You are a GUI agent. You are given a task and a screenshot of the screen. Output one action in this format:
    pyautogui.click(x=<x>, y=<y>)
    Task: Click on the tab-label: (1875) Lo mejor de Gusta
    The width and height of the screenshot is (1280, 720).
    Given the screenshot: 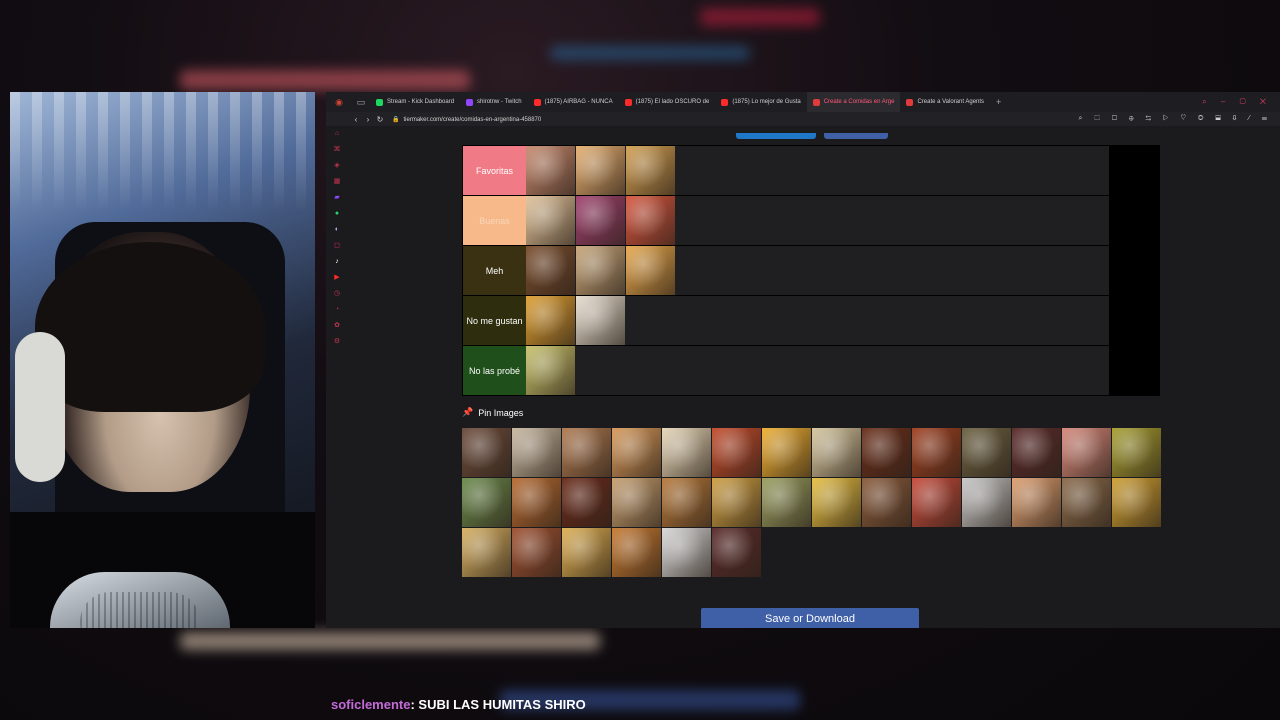 What is the action you would take?
    pyautogui.click(x=766, y=102)
    